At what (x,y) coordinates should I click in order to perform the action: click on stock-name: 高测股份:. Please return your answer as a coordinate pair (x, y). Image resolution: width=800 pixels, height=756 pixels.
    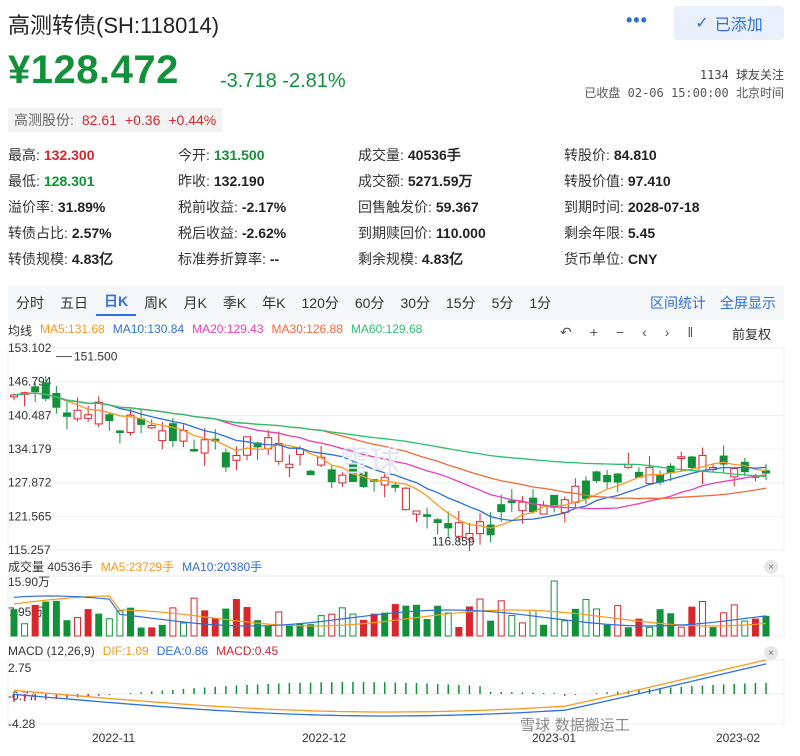
    Looking at the image, I should click on (44, 120).